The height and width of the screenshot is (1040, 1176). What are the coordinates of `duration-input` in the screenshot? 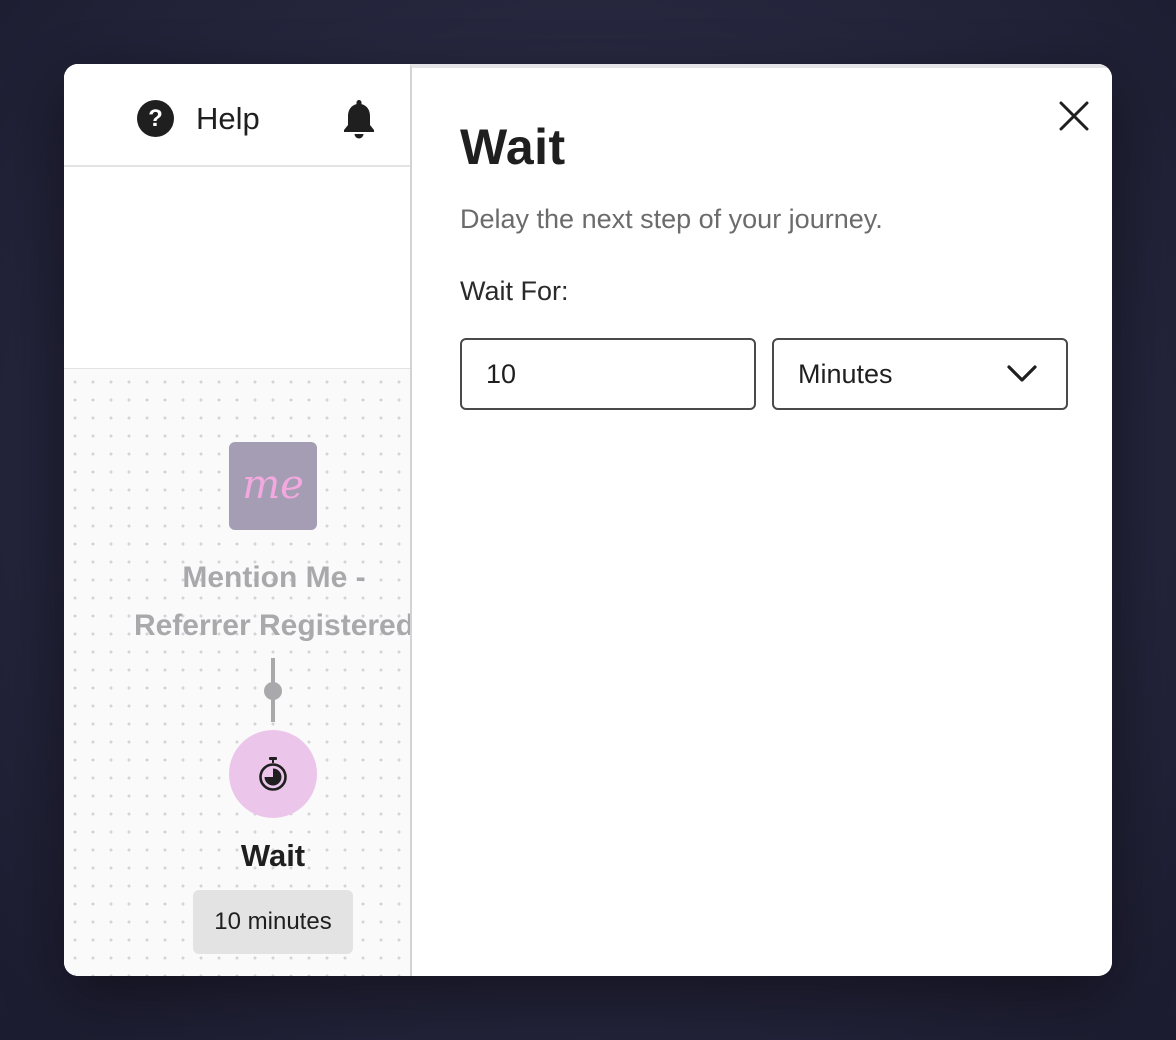 It's located at (608, 374).